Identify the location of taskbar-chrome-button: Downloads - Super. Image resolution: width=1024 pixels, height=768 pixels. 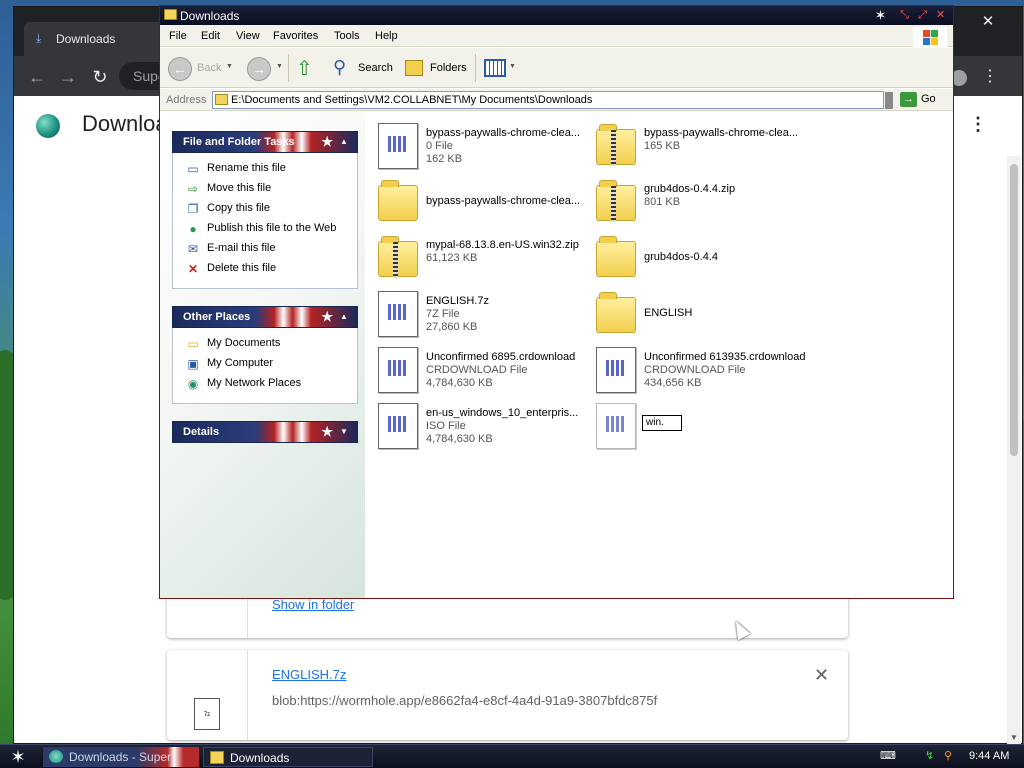
(121, 757).